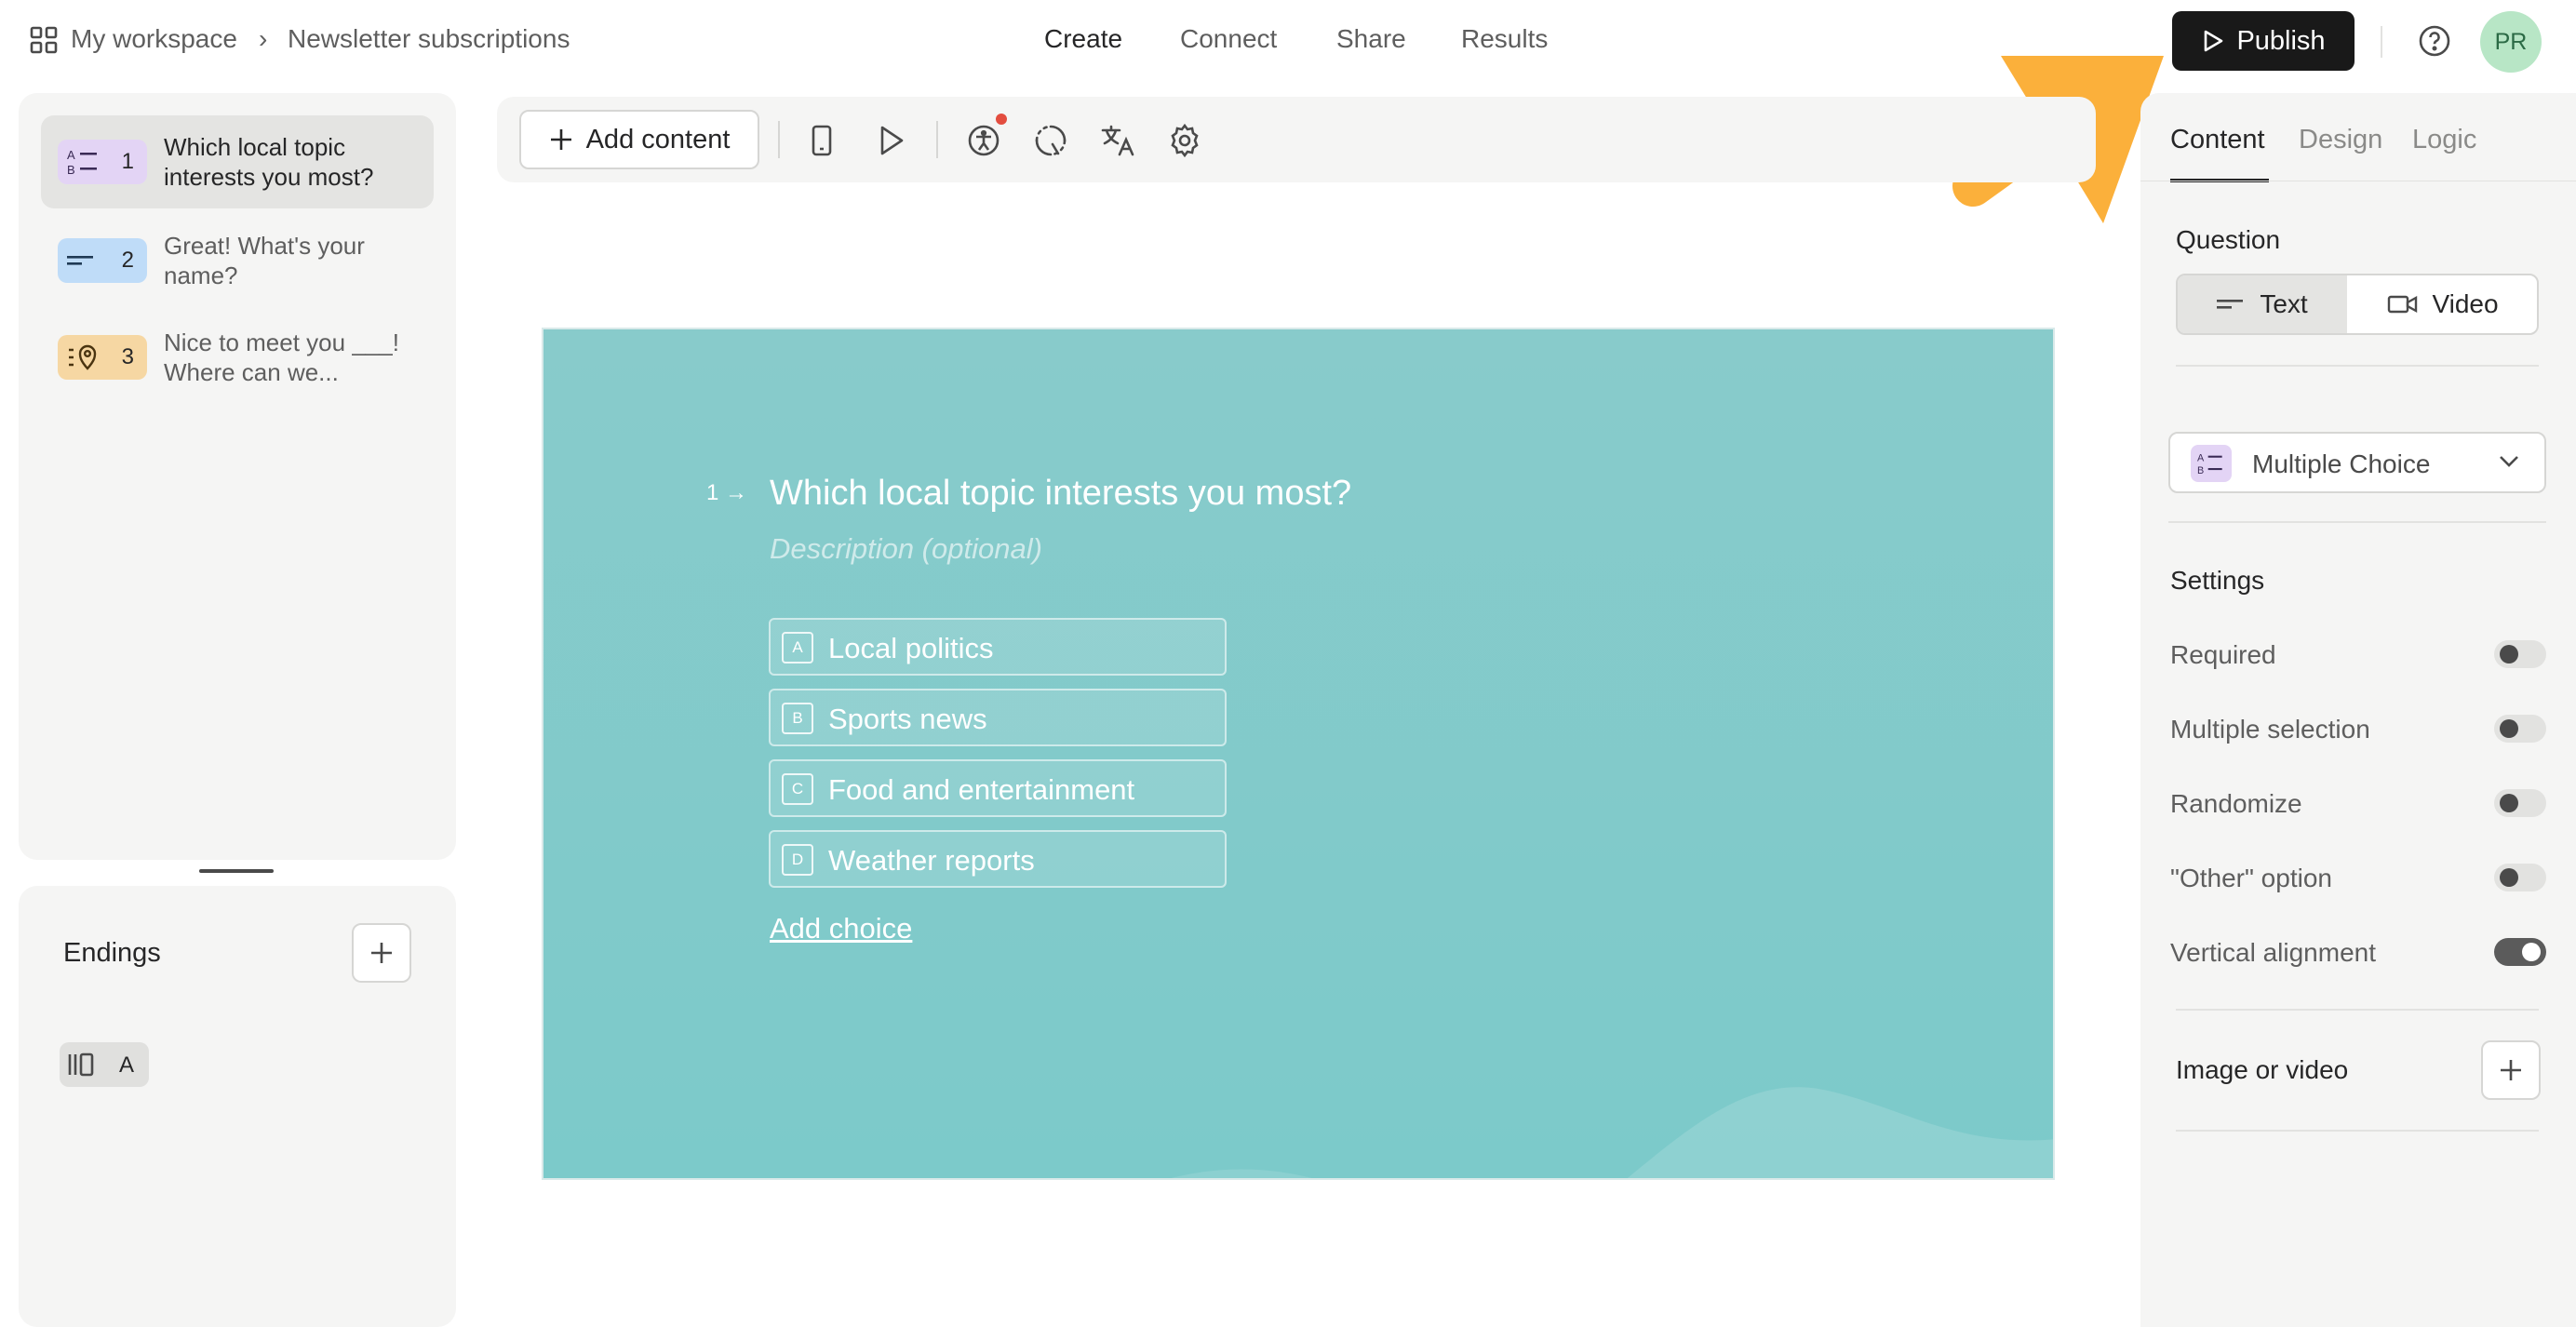 The height and width of the screenshot is (1327, 2576). Describe the element at coordinates (2434, 41) in the screenshot. I see `help-icon` at that location.